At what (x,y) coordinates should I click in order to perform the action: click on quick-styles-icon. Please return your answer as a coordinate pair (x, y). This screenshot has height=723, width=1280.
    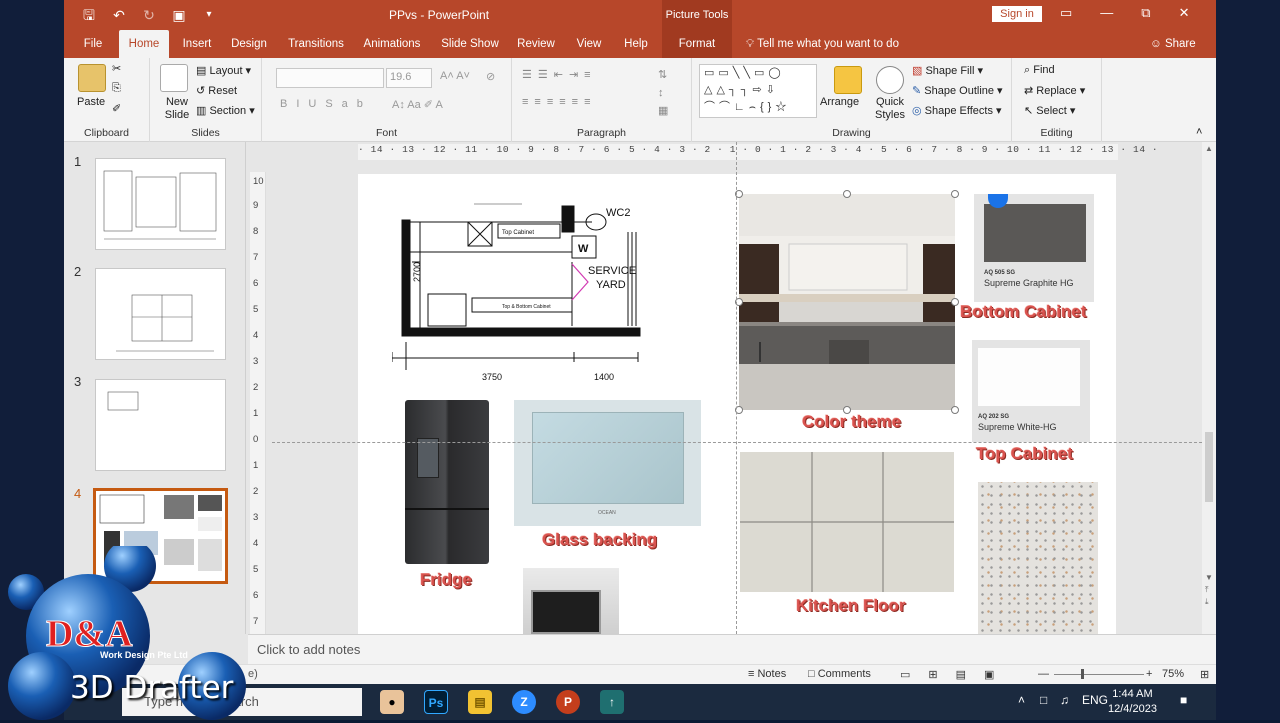
    Looking at the image, I should click on (890, 80).